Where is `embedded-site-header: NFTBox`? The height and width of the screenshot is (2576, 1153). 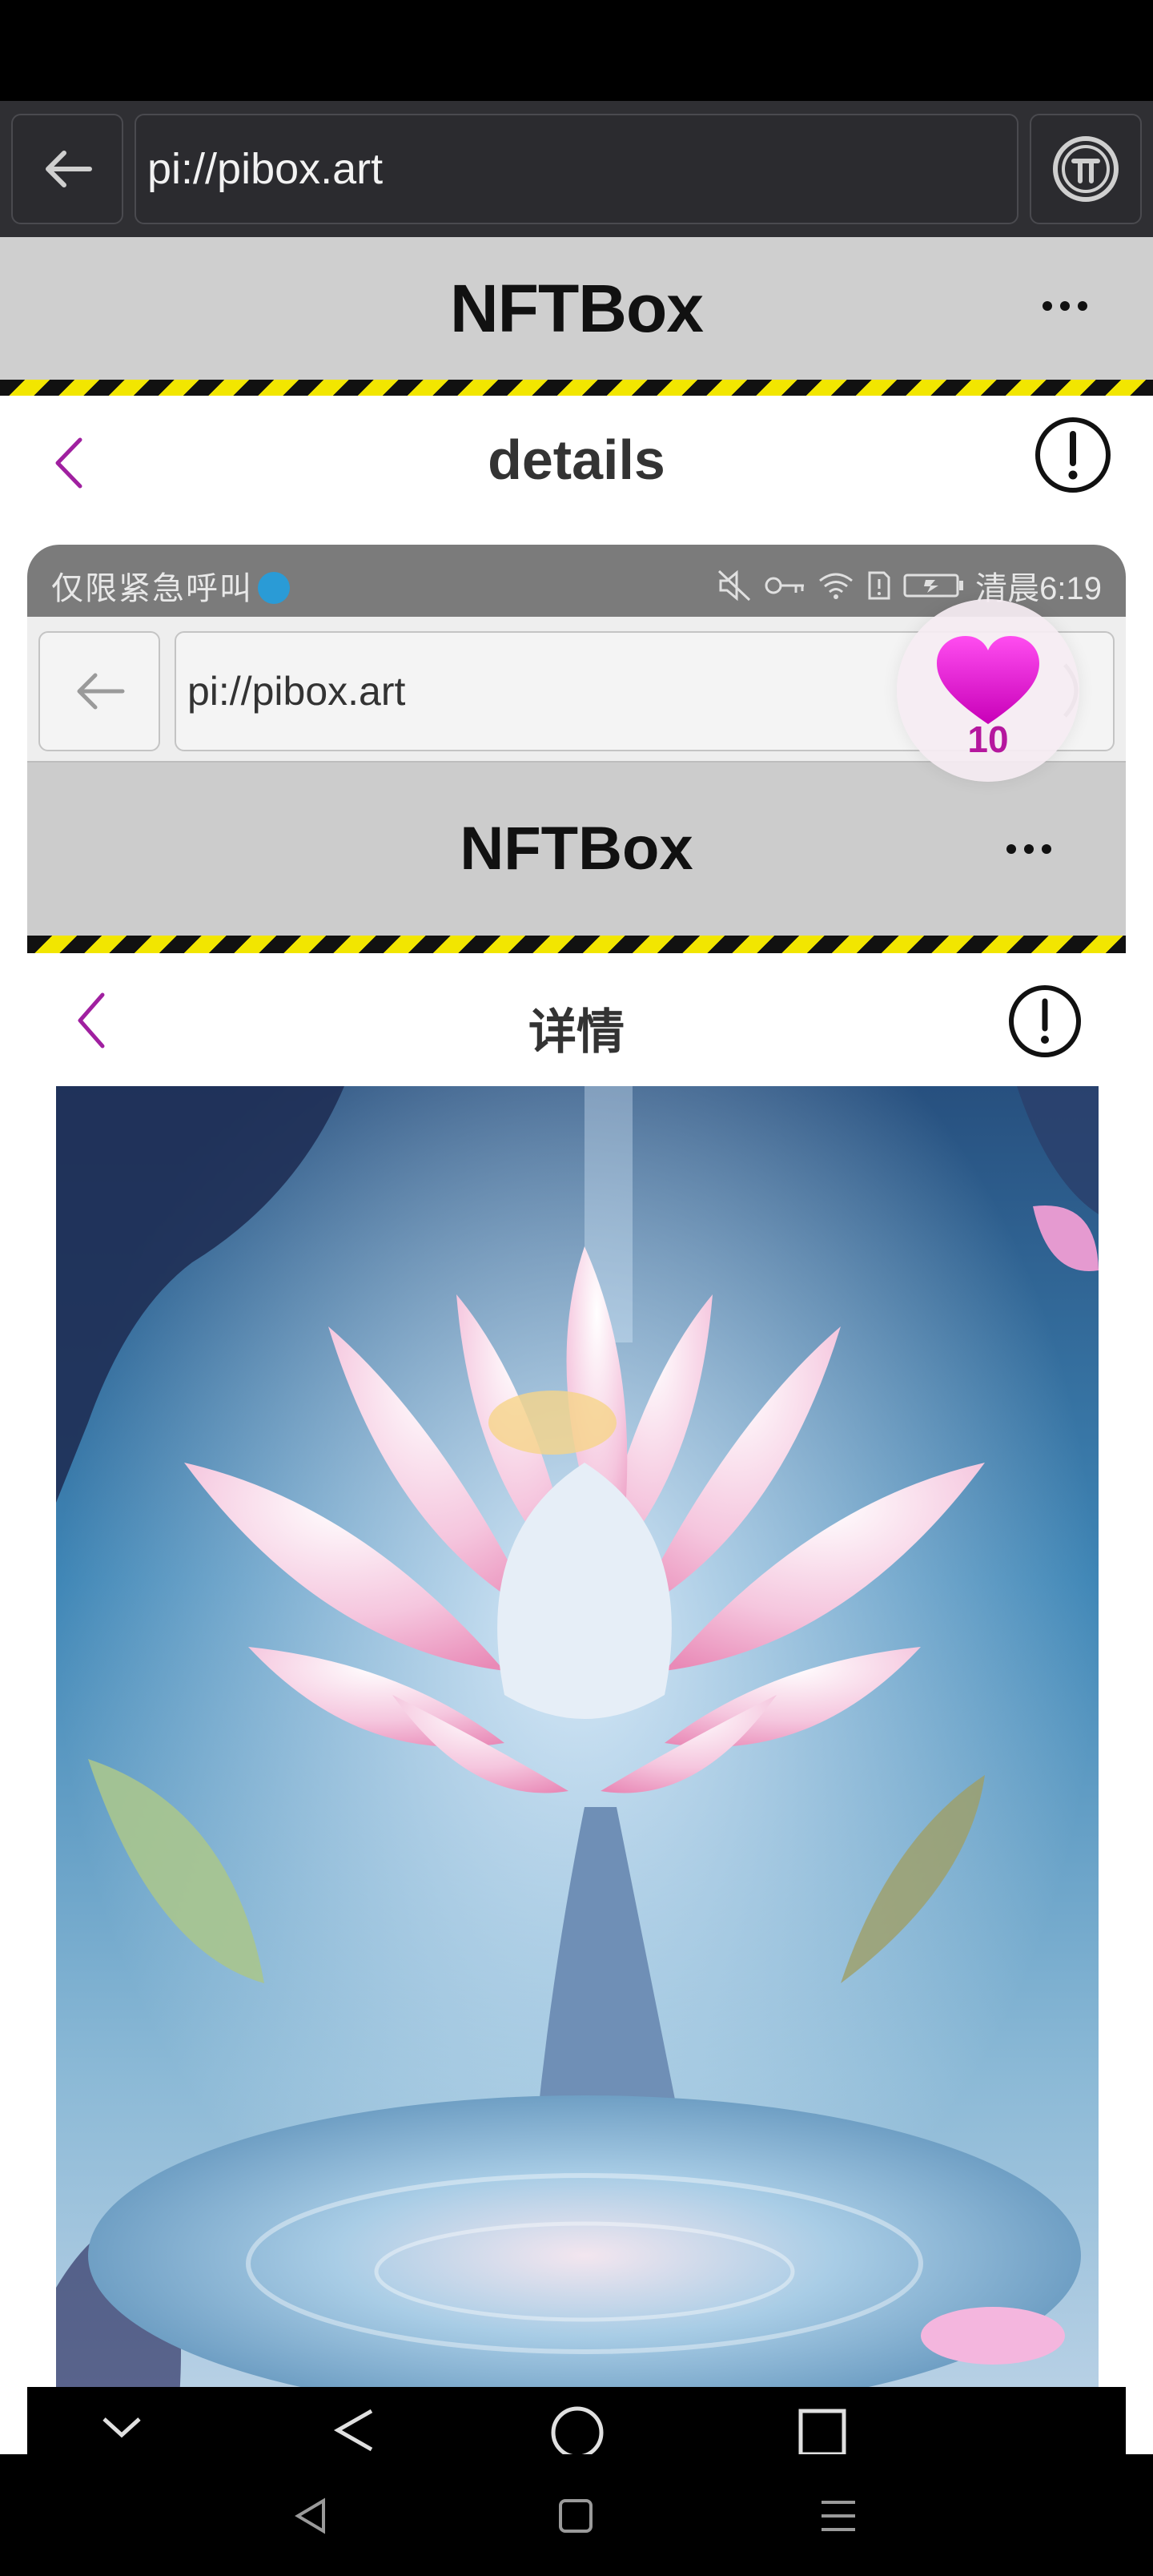 embedded-site-header: NFTBox is located at coordinates (576, 850).